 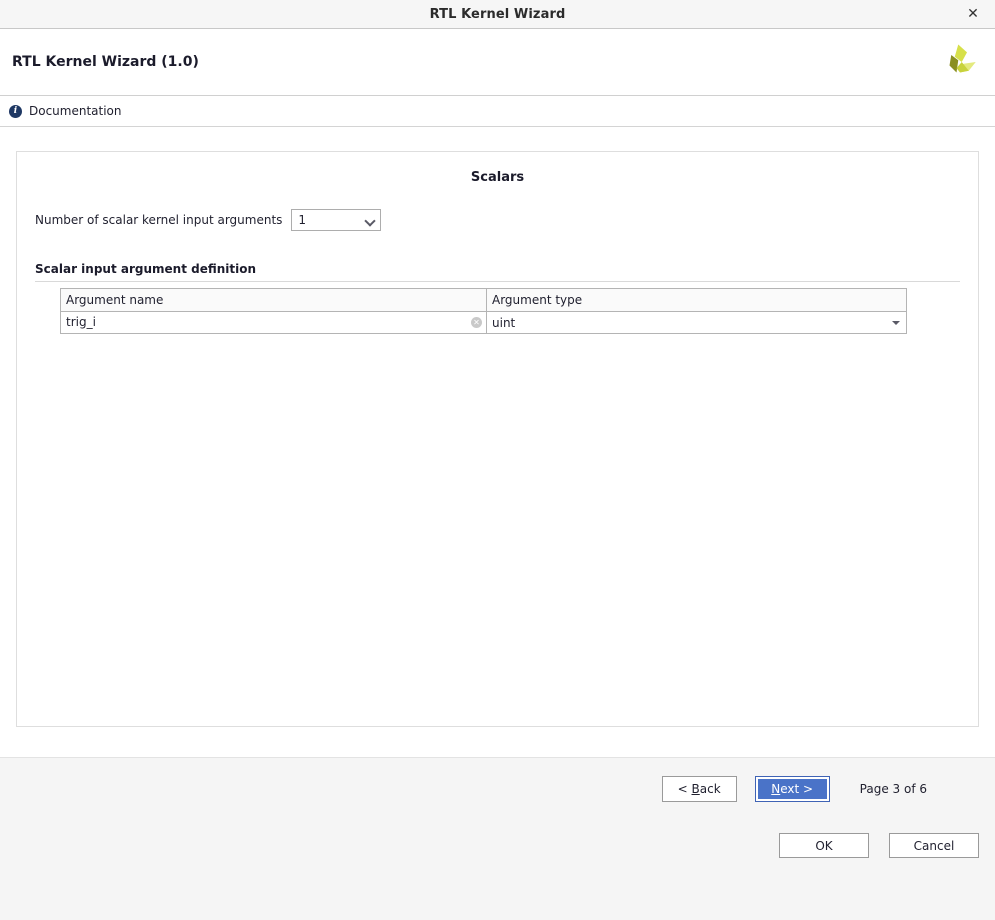 I want to click on wizard-title: RTL Kernel Wizard (1.0), so click(x=105, y=62).